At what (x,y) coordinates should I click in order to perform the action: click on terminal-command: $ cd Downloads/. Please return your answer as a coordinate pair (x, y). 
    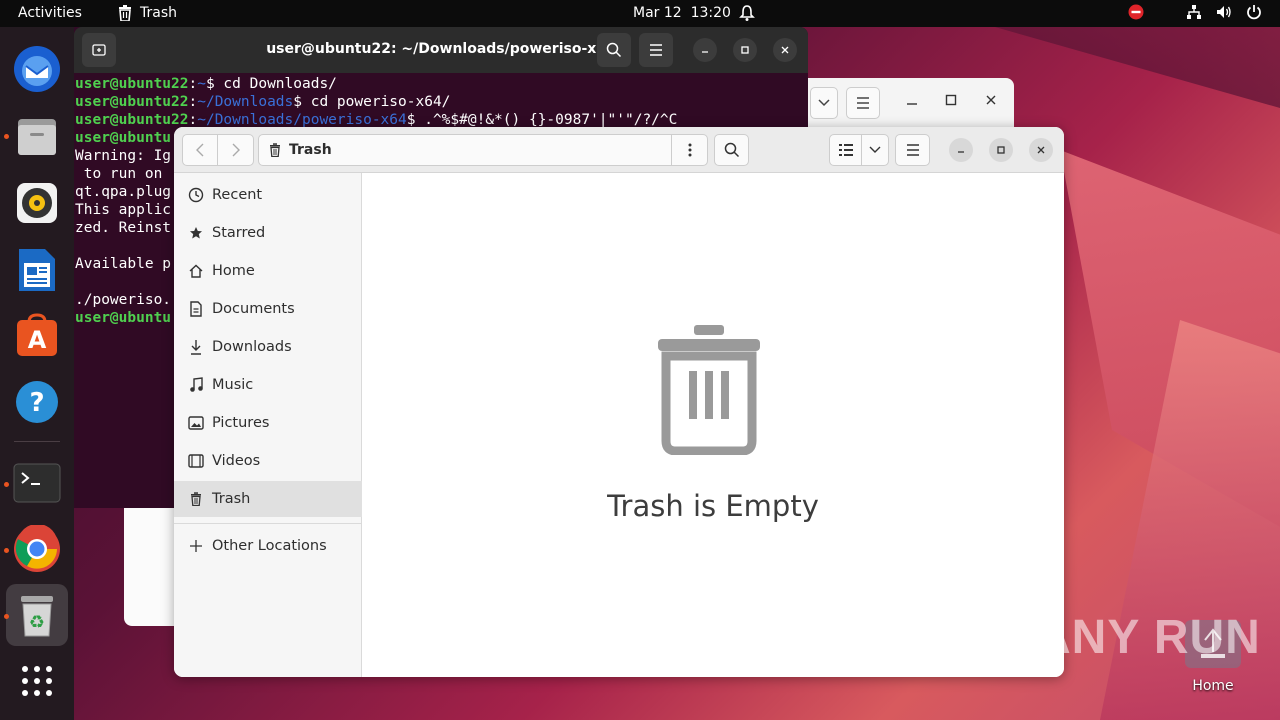
    Looking at the image, I should click on (271, 84).